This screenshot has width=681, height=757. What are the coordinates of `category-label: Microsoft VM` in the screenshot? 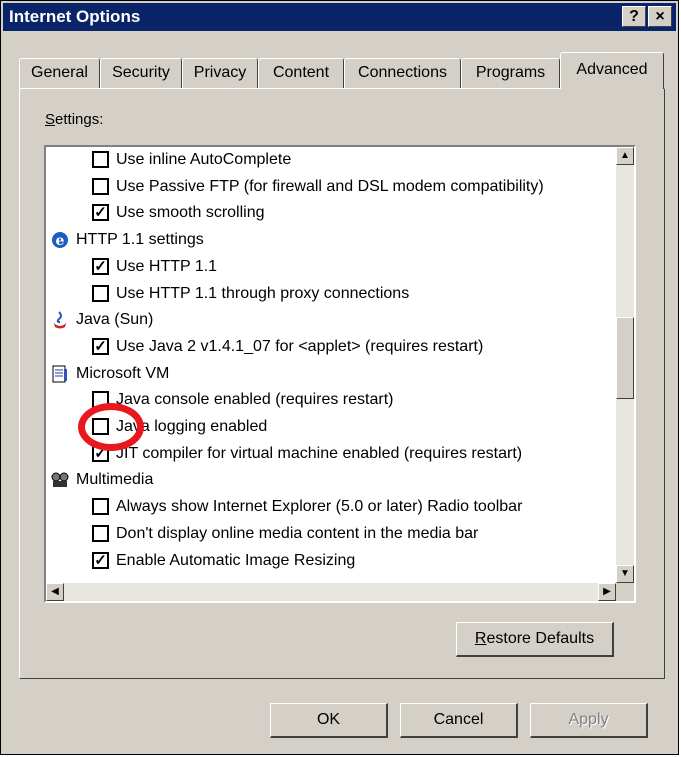 It's located at (123, 373).